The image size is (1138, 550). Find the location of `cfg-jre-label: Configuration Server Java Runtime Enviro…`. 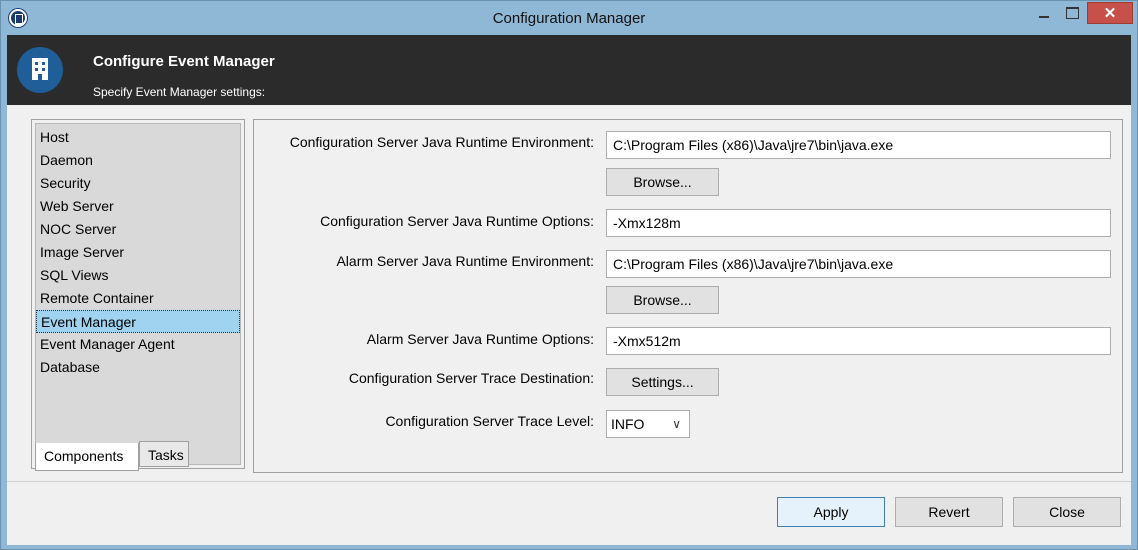

cfg-jre-label: Configuration Server Java Runtime Enviro… is located at coordinates (441, 142).